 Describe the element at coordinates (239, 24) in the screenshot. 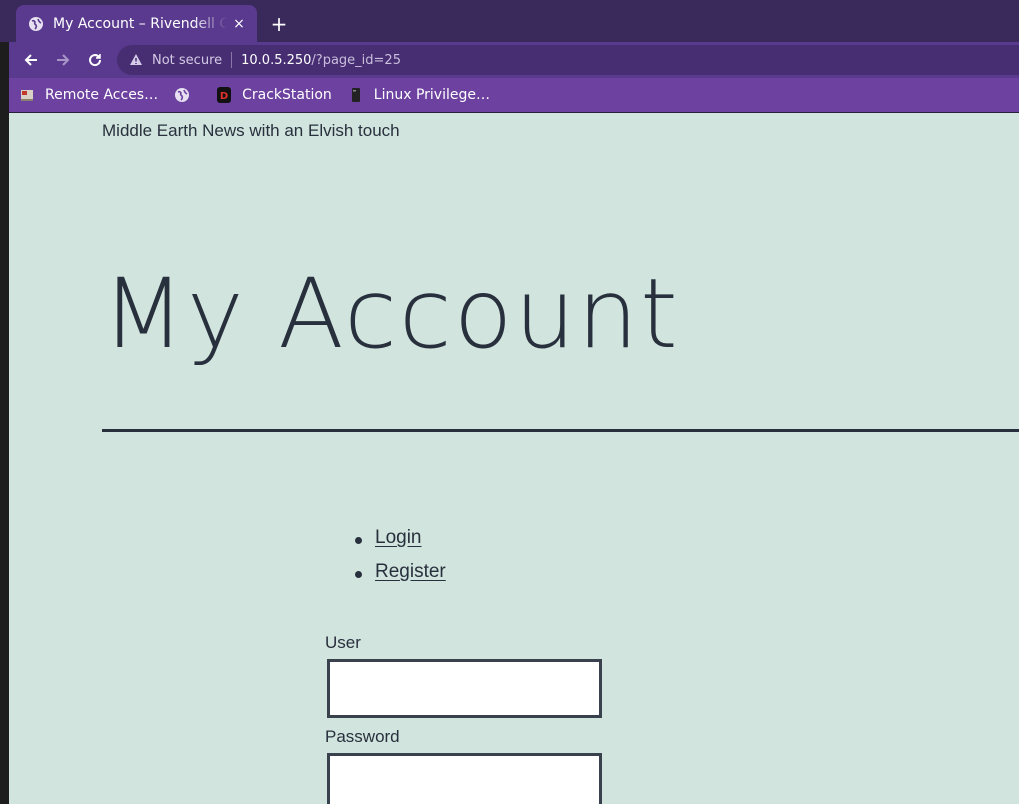

I see `tab-close-icon: ×` at that location.